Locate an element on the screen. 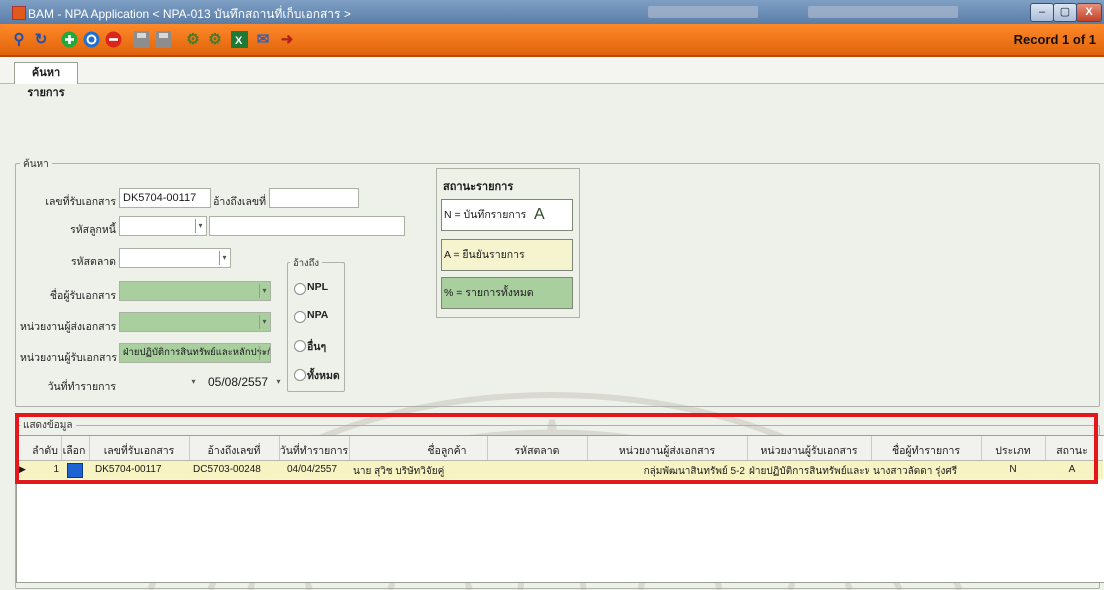 The height and width of the screenshot is (590, 1104). status-new-button: N = บันทึกรายการ A is located at coordinates (507, 215).